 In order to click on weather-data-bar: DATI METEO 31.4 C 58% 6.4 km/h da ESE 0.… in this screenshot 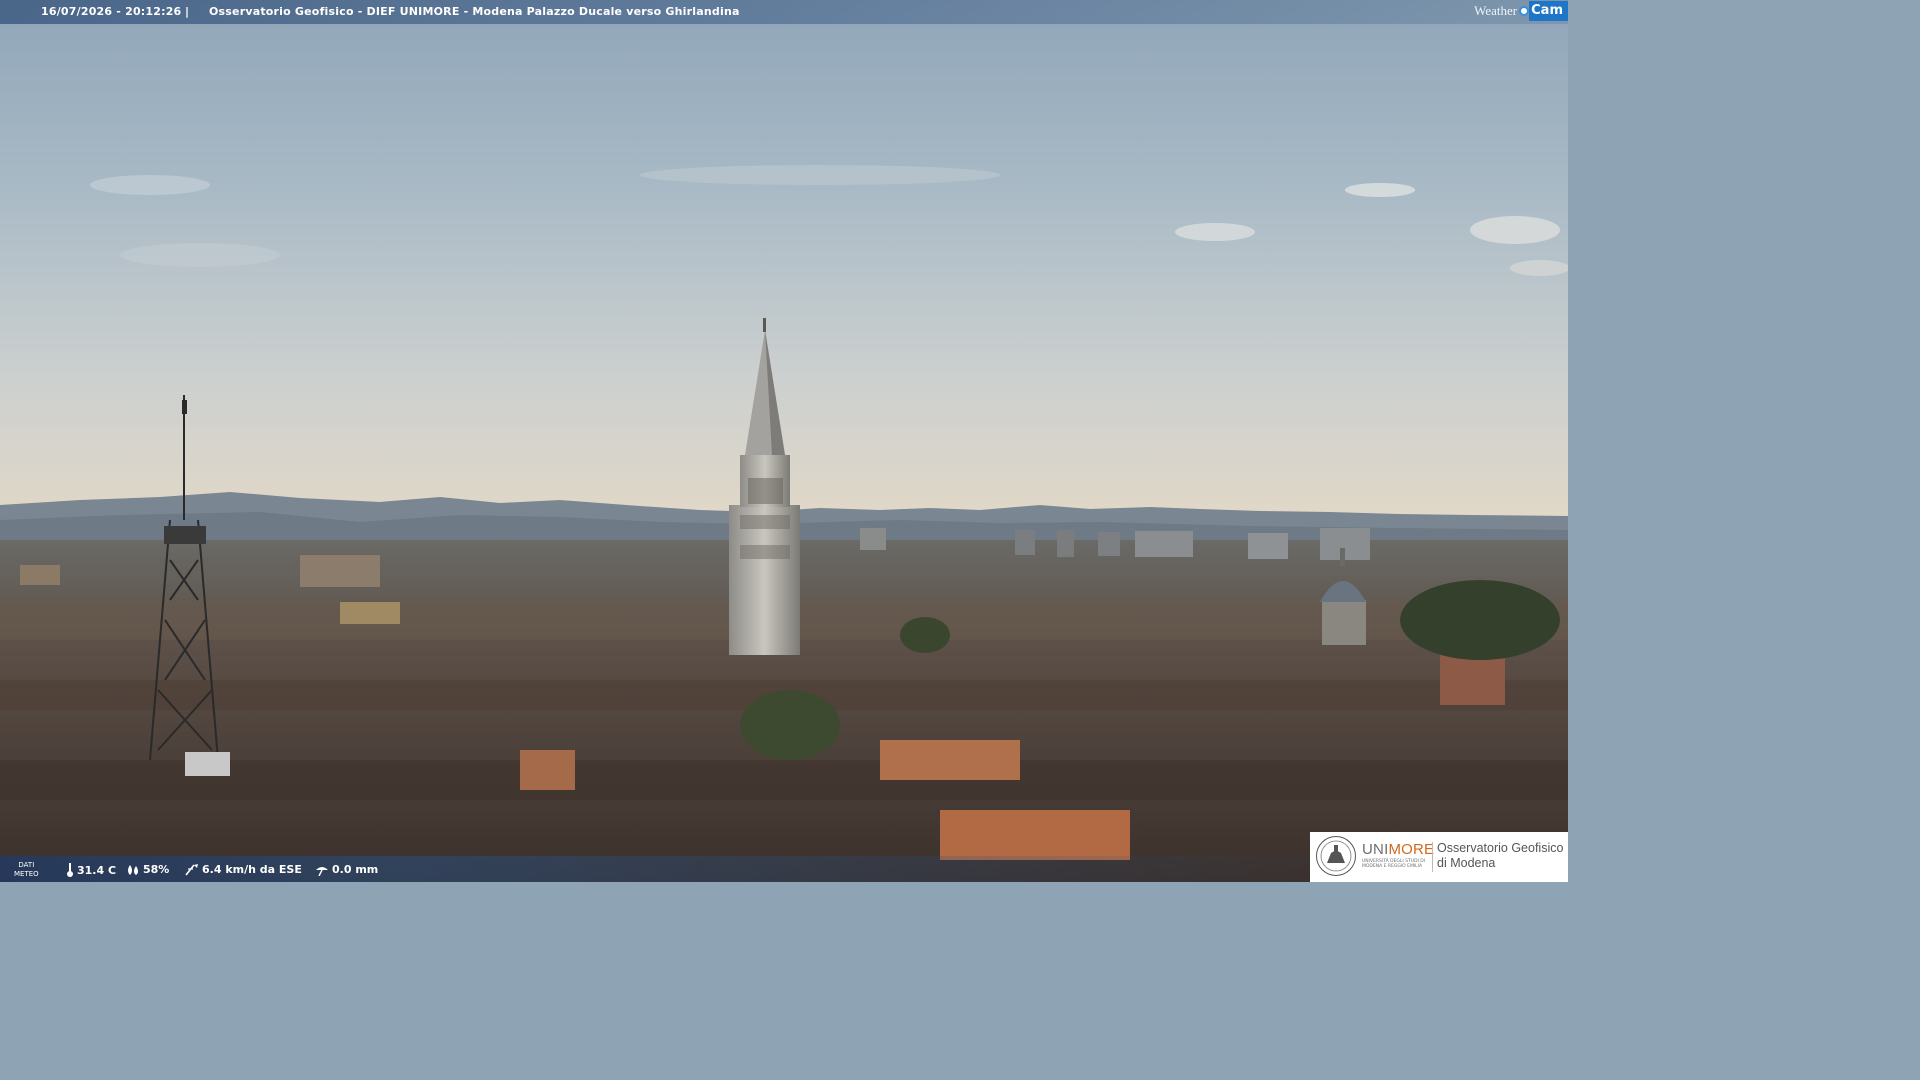, I will do `click(655, 869)`.